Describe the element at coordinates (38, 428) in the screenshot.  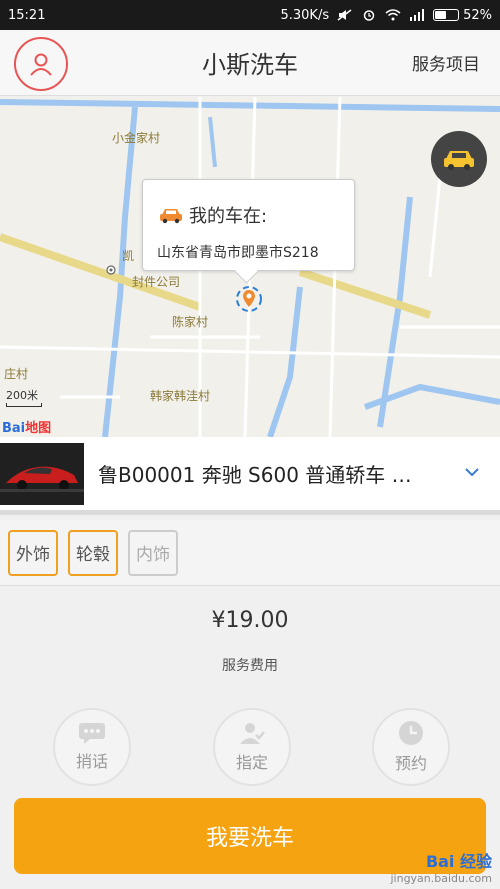
I see `logo-right-text: 地图` at that location.